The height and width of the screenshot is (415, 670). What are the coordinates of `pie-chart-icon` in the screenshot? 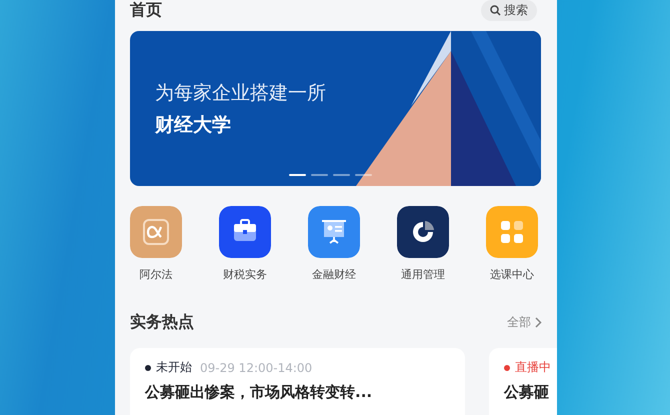 It's located at (423, 232).